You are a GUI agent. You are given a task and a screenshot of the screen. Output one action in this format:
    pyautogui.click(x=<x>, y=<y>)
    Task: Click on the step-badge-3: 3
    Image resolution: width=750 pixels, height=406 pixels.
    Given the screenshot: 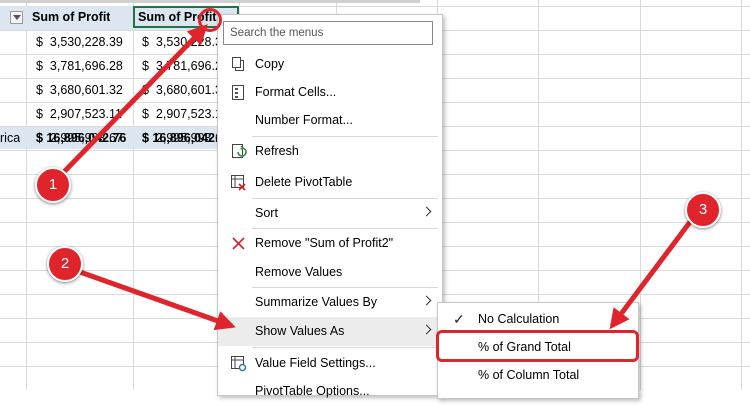 What is the action you would take?
    pyautogui.click(x=703, y=210)
    